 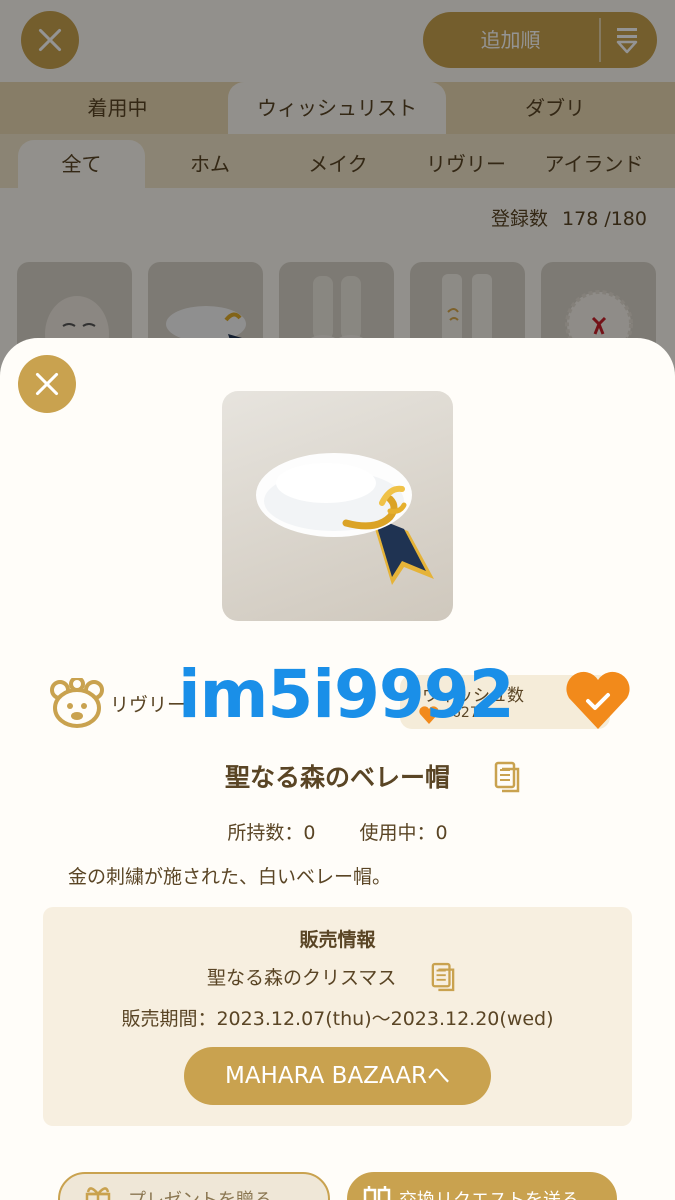 What do you see at coordinates (148, 705) in the screenshot?
I see `category-label: リヴリー` at bounding box center [148, 705].